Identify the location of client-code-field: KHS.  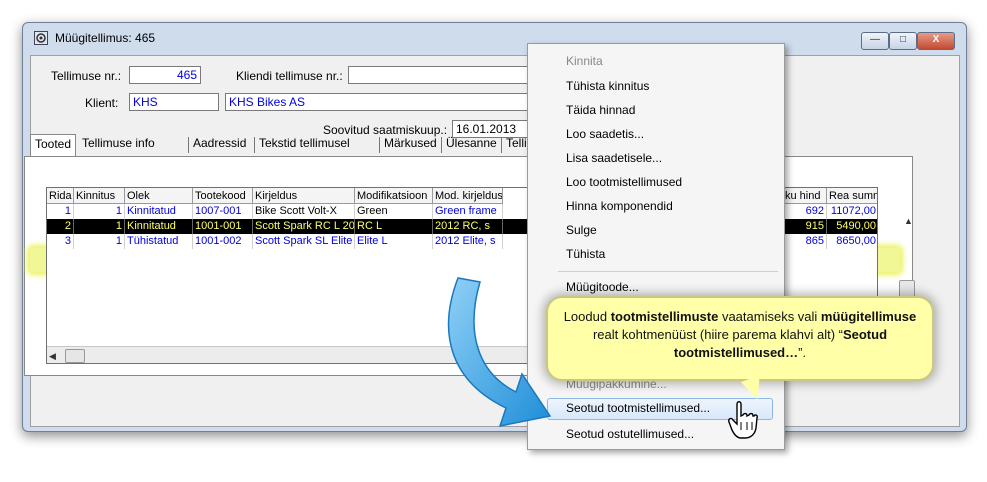
(174, 102).